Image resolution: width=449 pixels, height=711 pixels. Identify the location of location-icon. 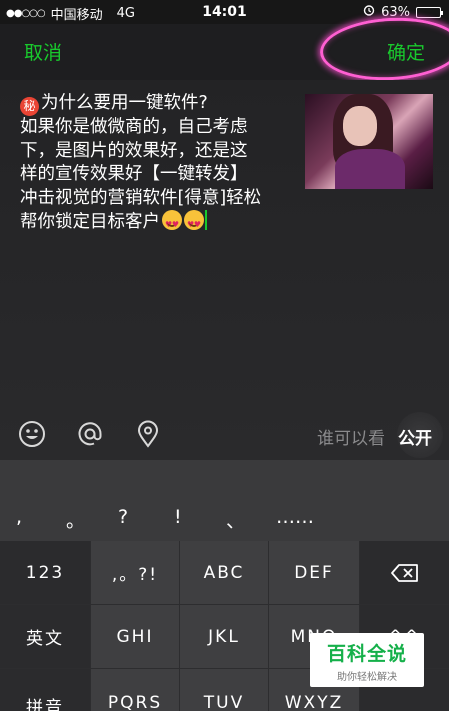
(148, 434).